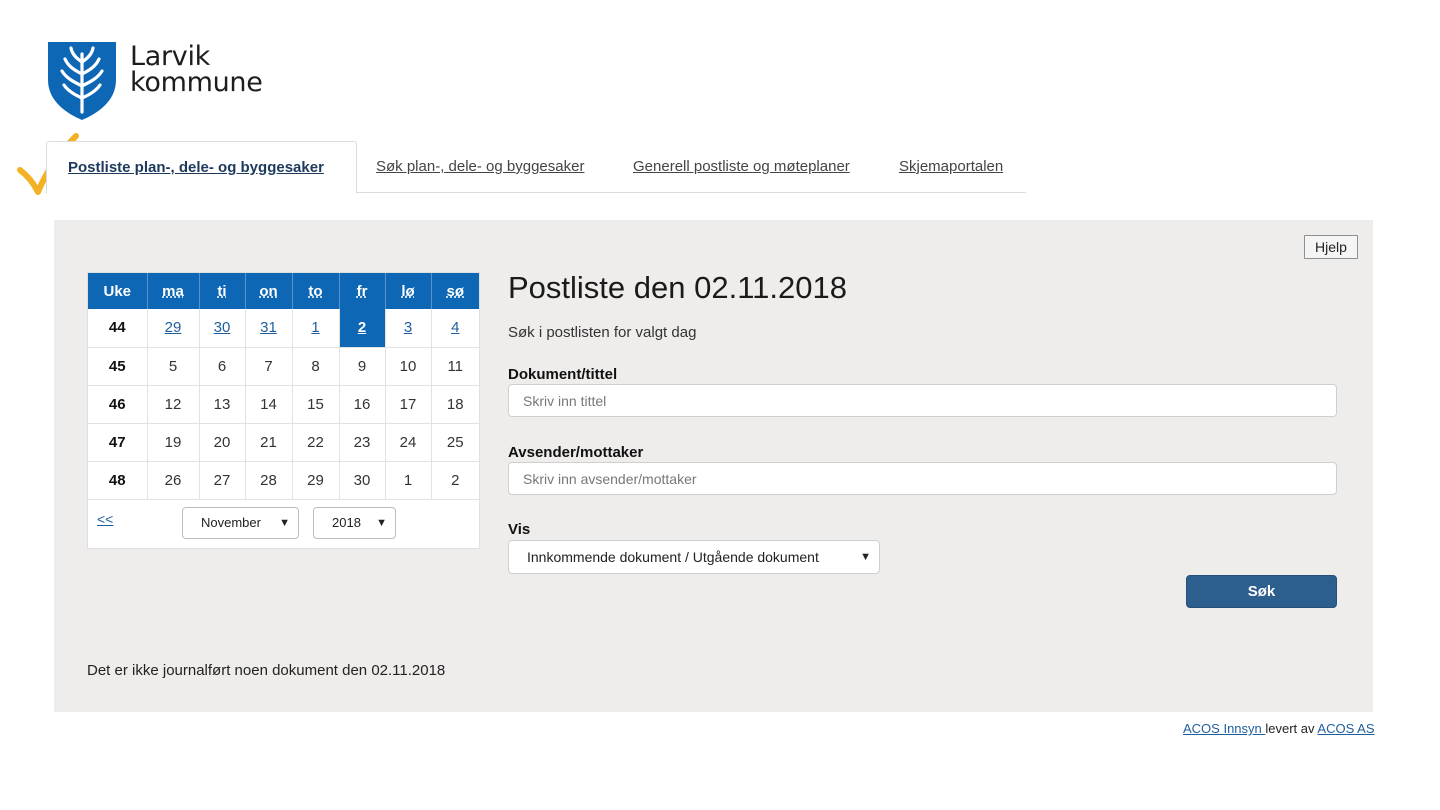 This screenshot has width=1440, height=810. Describe the element at coordinates (269, 442) in the screenshot. I see `calendar-day: 21` at that location.